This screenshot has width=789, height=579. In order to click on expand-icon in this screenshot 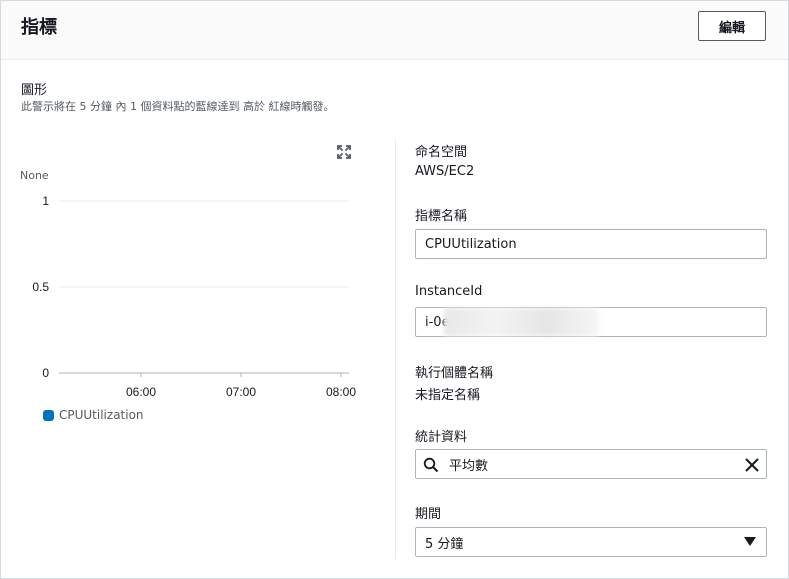, I will do `click(344, 152)`.